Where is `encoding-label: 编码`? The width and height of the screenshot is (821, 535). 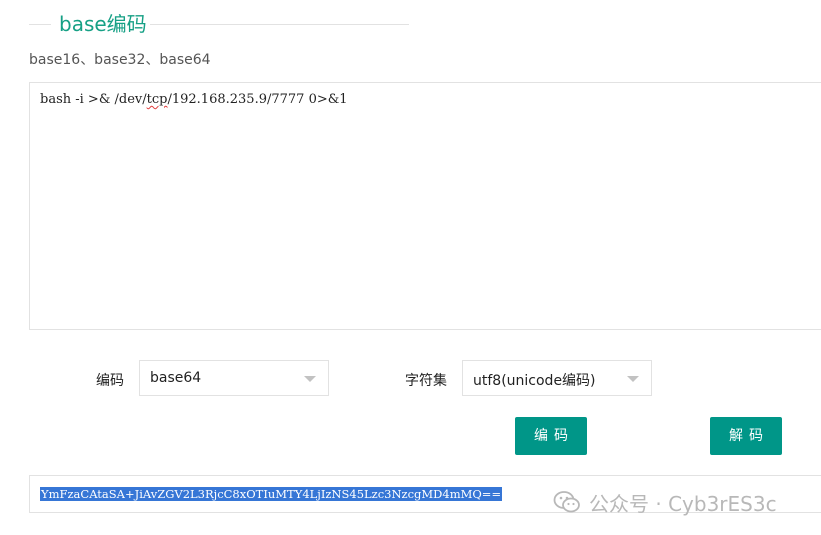 encoding-label: 编码 is located at coordinates (110, 381).